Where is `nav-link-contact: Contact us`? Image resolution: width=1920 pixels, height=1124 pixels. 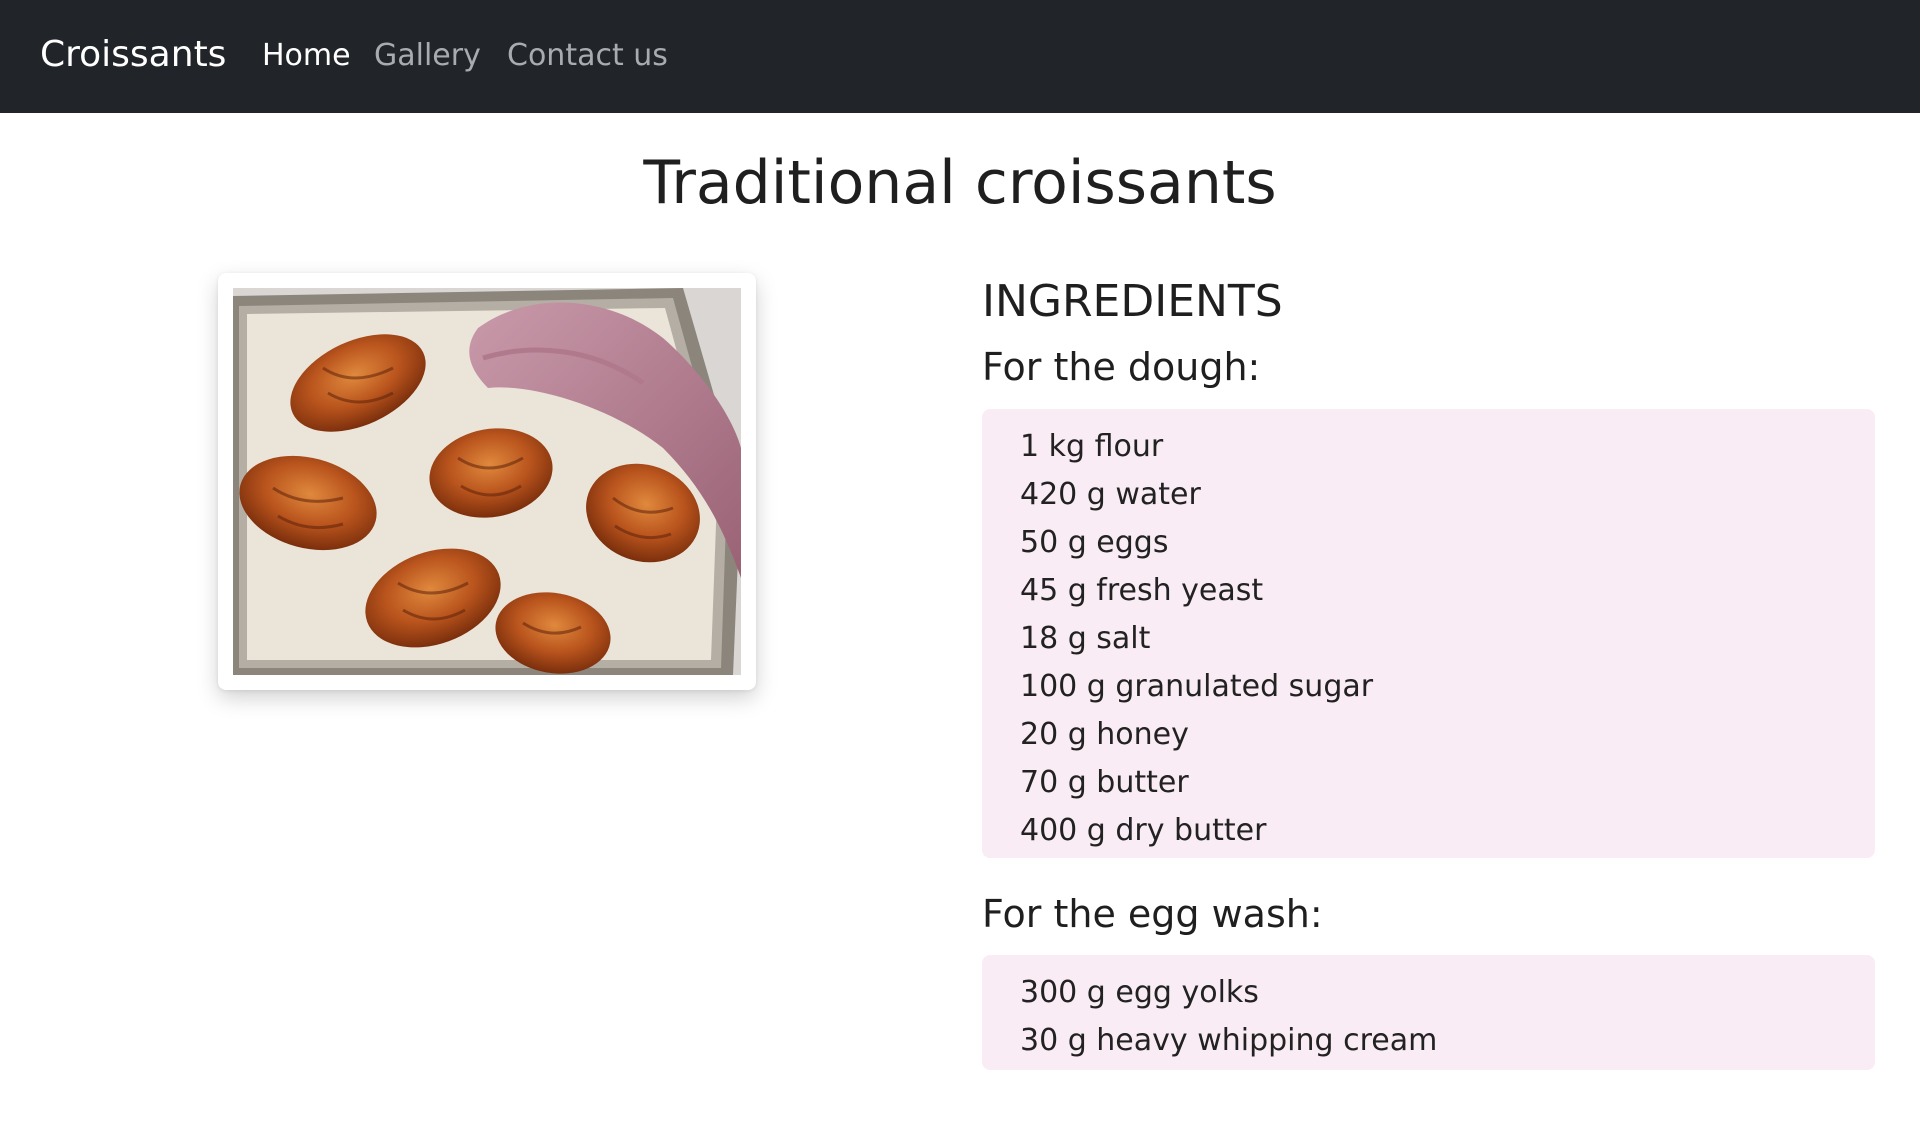 nav-link-contact: Contact us is located at coordinates (587, 56).